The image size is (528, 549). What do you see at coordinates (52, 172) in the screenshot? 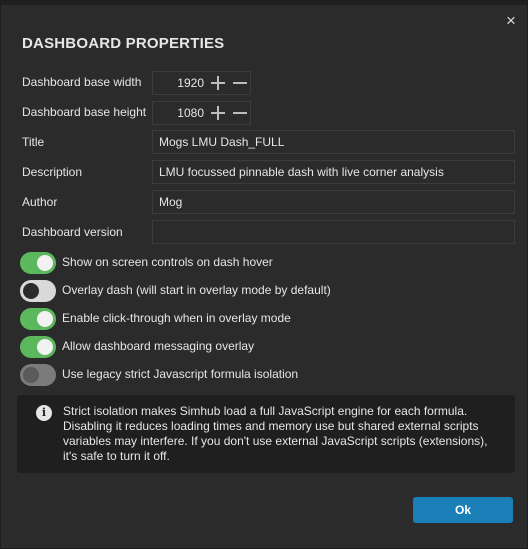
I see `description-label: Description` at bounding box center [52, 172].